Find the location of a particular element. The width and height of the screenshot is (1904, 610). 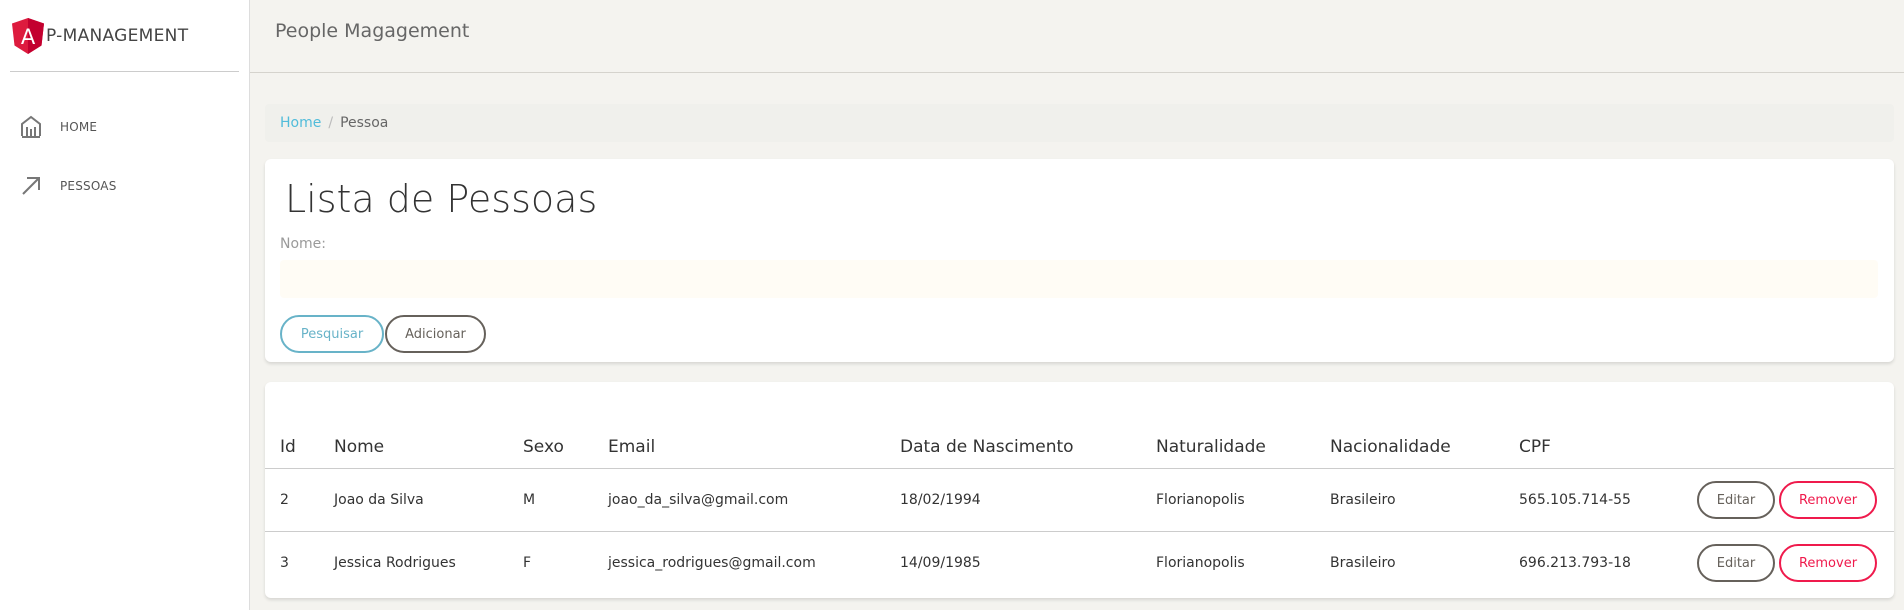

column-header-nome: Nome is located at coordinates (413, 447).